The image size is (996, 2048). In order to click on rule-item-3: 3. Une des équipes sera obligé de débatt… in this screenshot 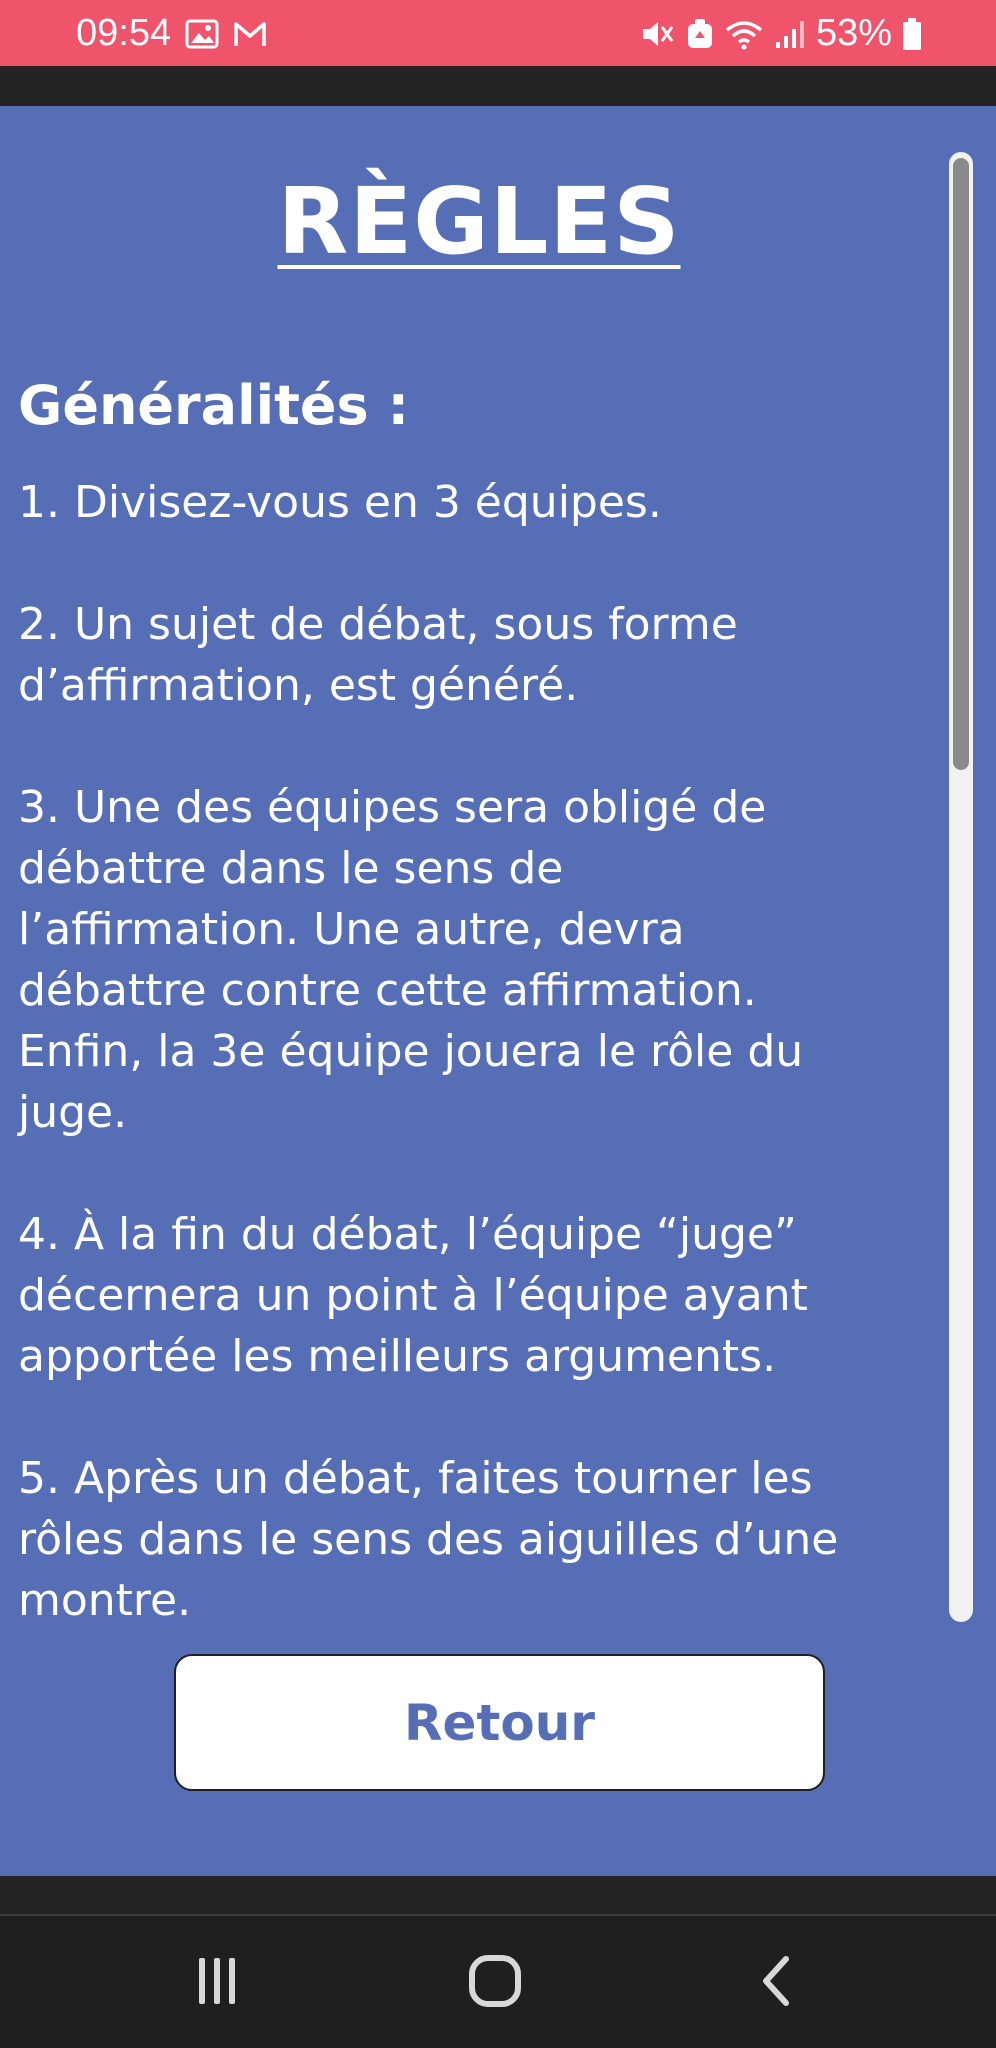, I will do `click(411, 960)`.